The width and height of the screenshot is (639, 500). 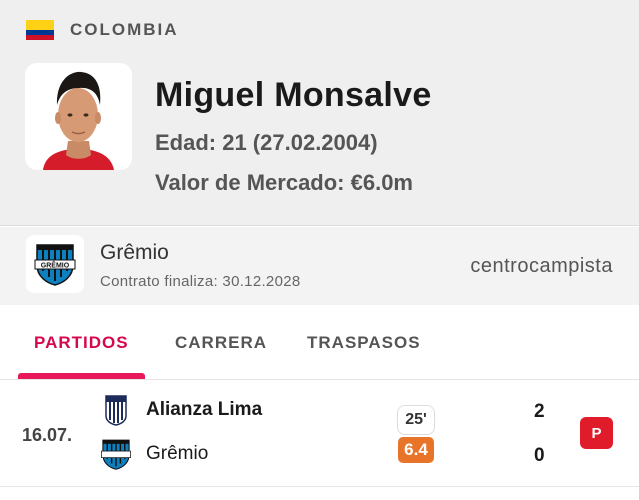 I want to click on country-name: COLOMBIA, so click(x=124, y=29).